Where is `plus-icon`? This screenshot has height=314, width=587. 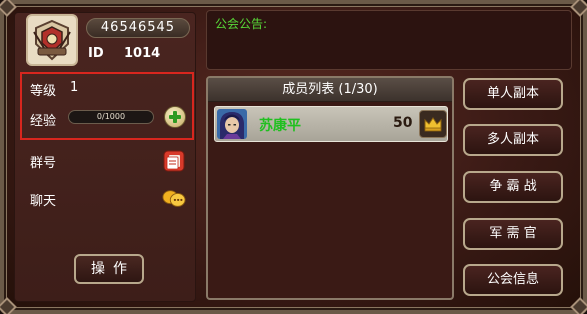
plus-icon is located at coordinates (175, 117).